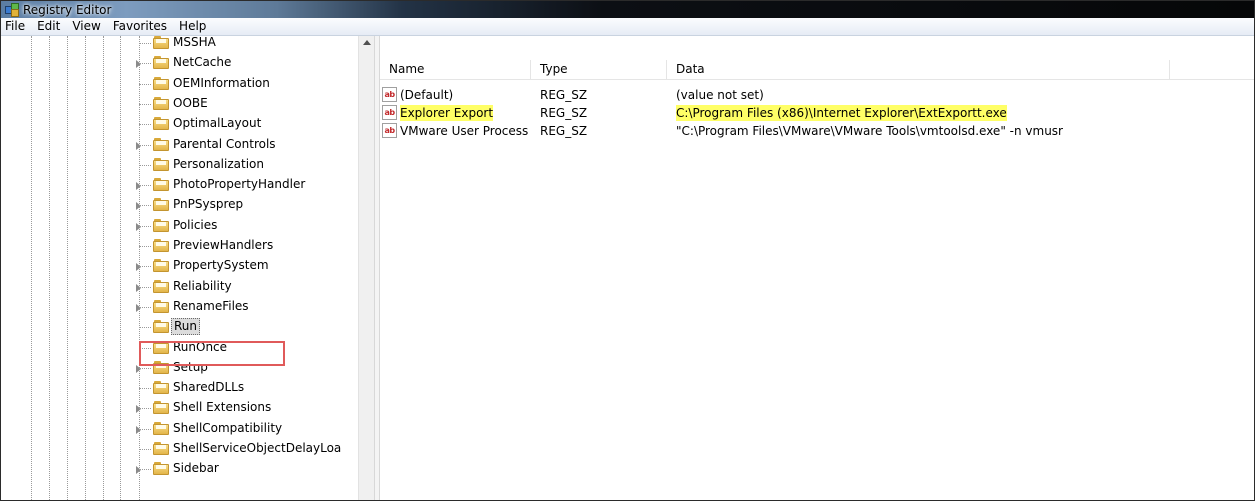  What do you see at coordinates (179, 327) in the screenshot?
I see `tree-item: Run` at bounding box center [179, 327].